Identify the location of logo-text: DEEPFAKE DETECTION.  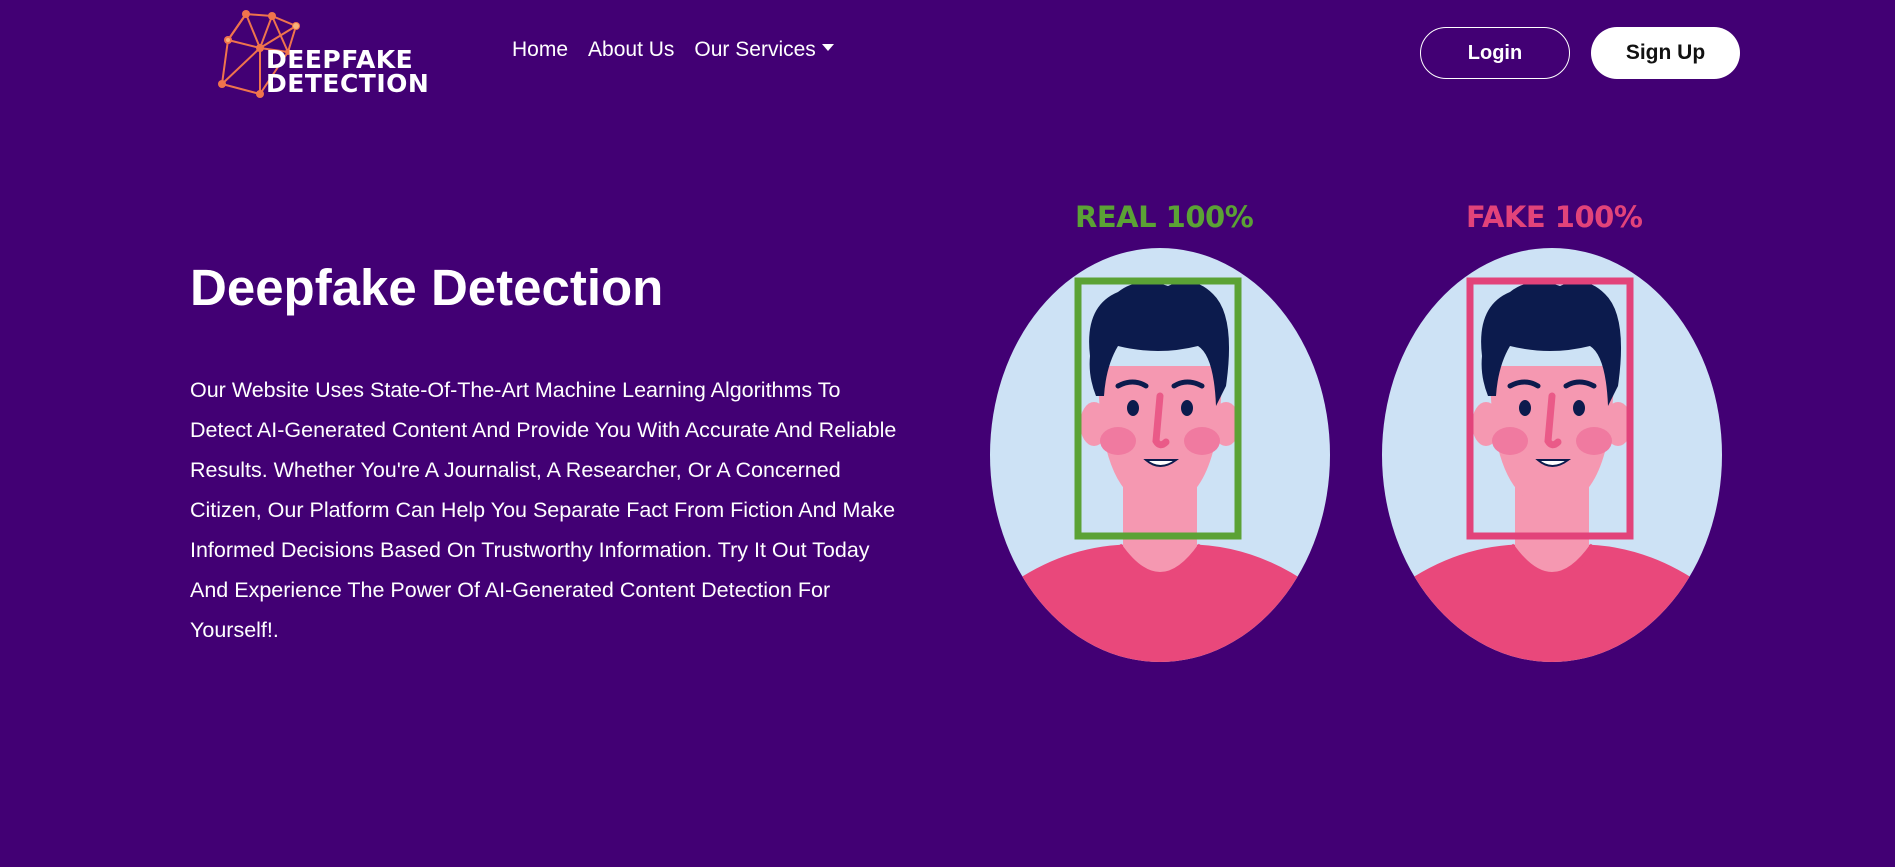
(348, 72).